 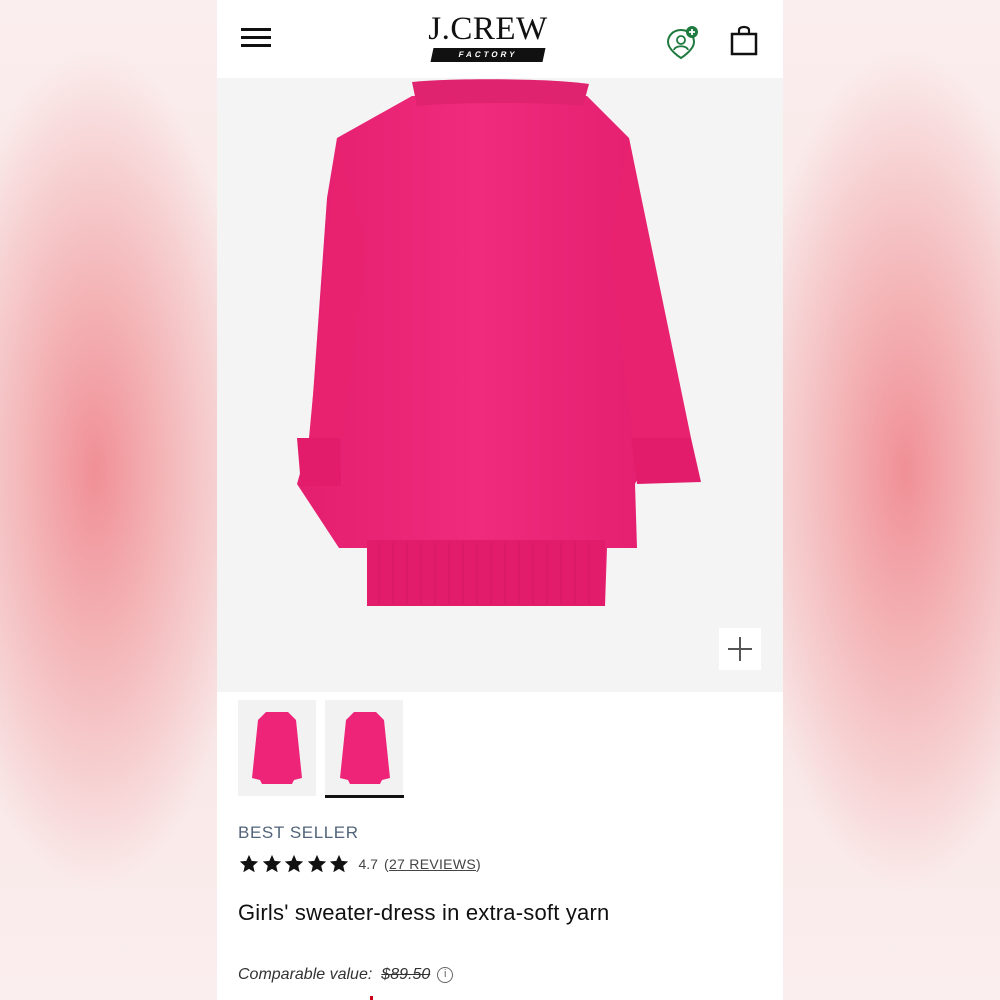 What do you see at coordinates (298, 832) in the screenshot?
I see `best-seller-badge: BEST SELLER` at bounding box center [298, 832].